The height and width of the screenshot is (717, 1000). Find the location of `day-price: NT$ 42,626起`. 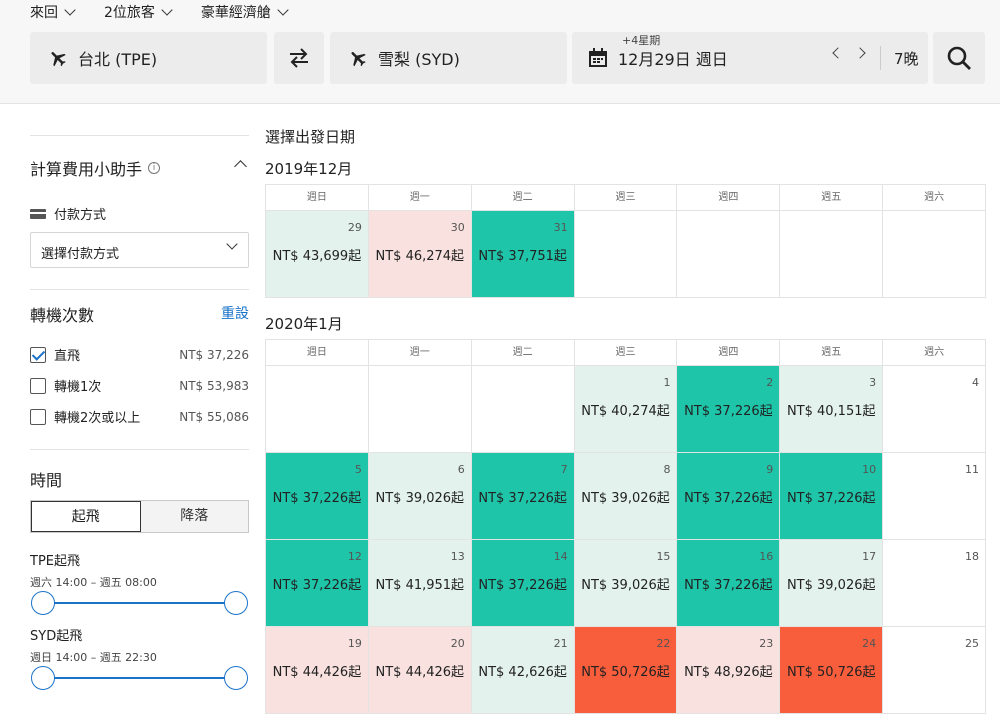

day-price: NT$ 42,626起 is located at coordinates (522, 672).